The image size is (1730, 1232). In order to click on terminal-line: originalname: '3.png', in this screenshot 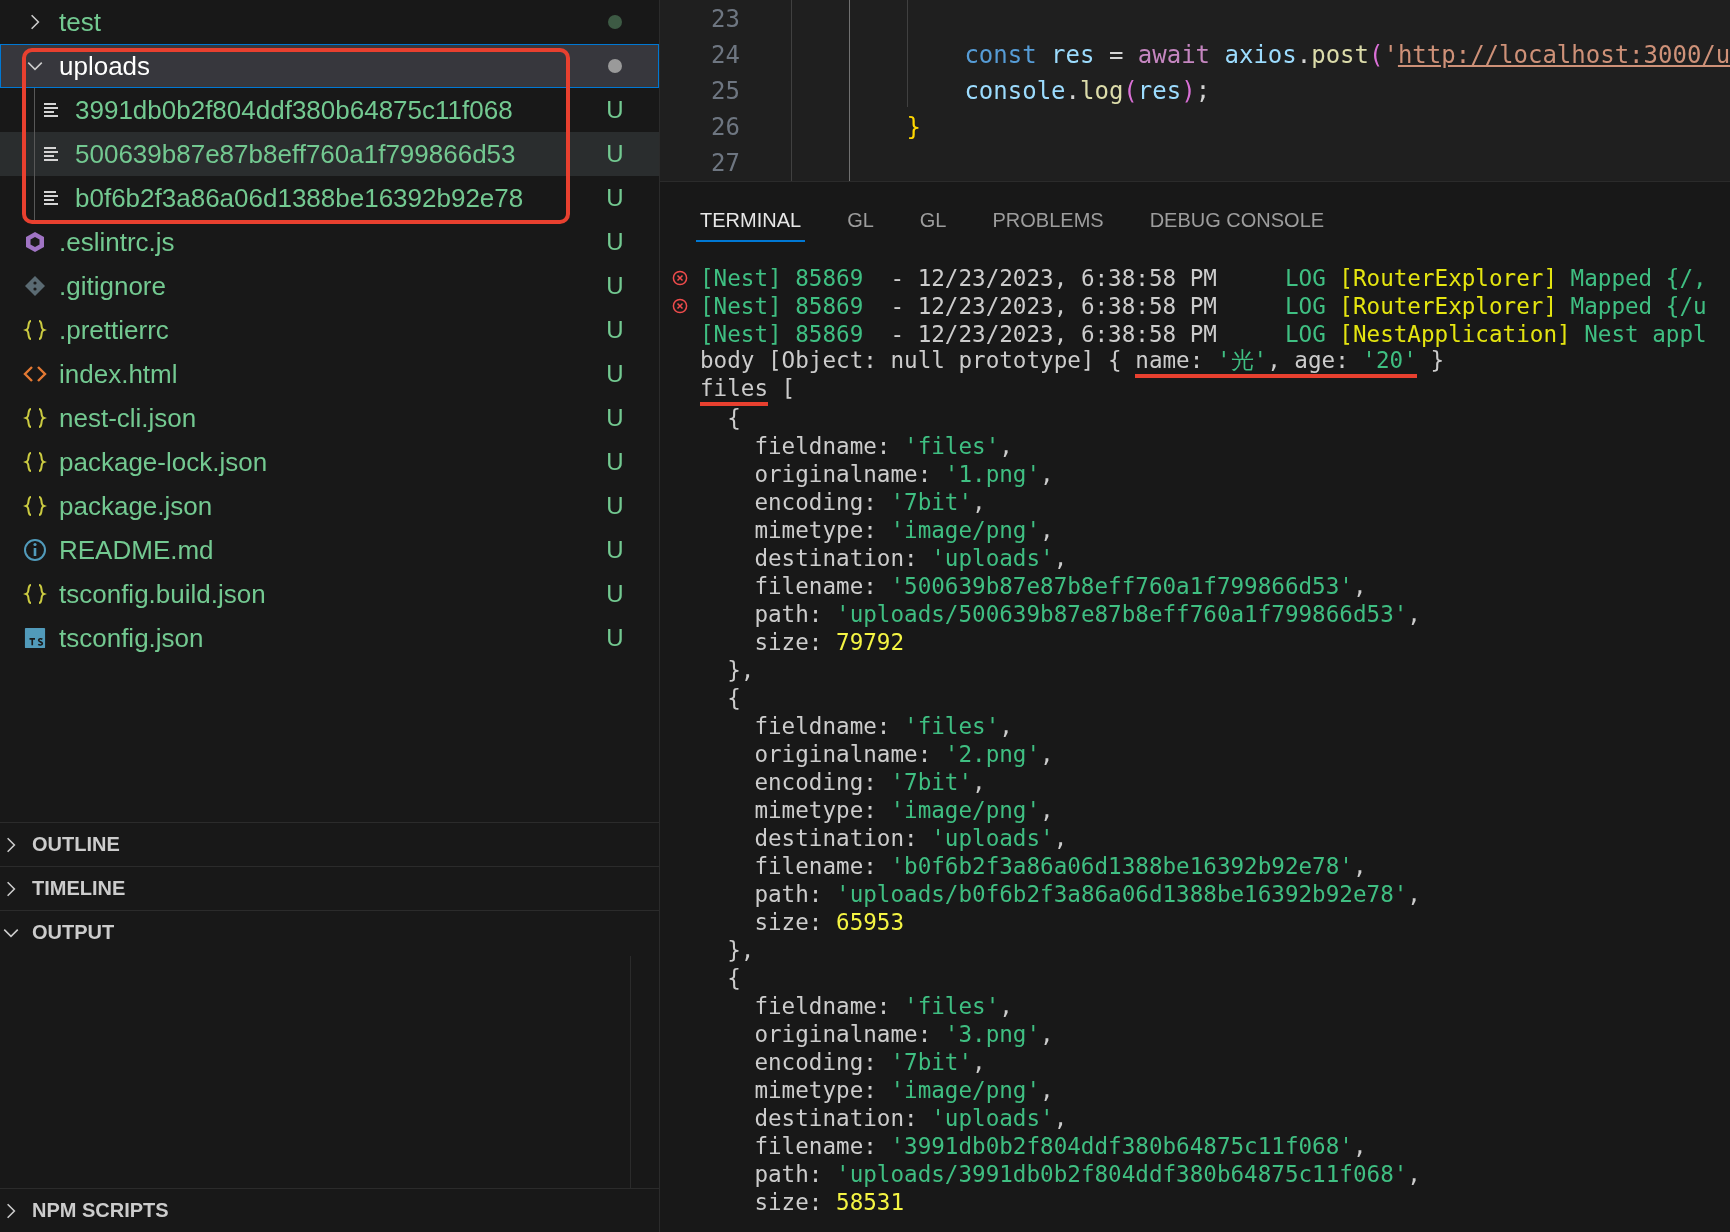, I will do `click(903, 1034)`.